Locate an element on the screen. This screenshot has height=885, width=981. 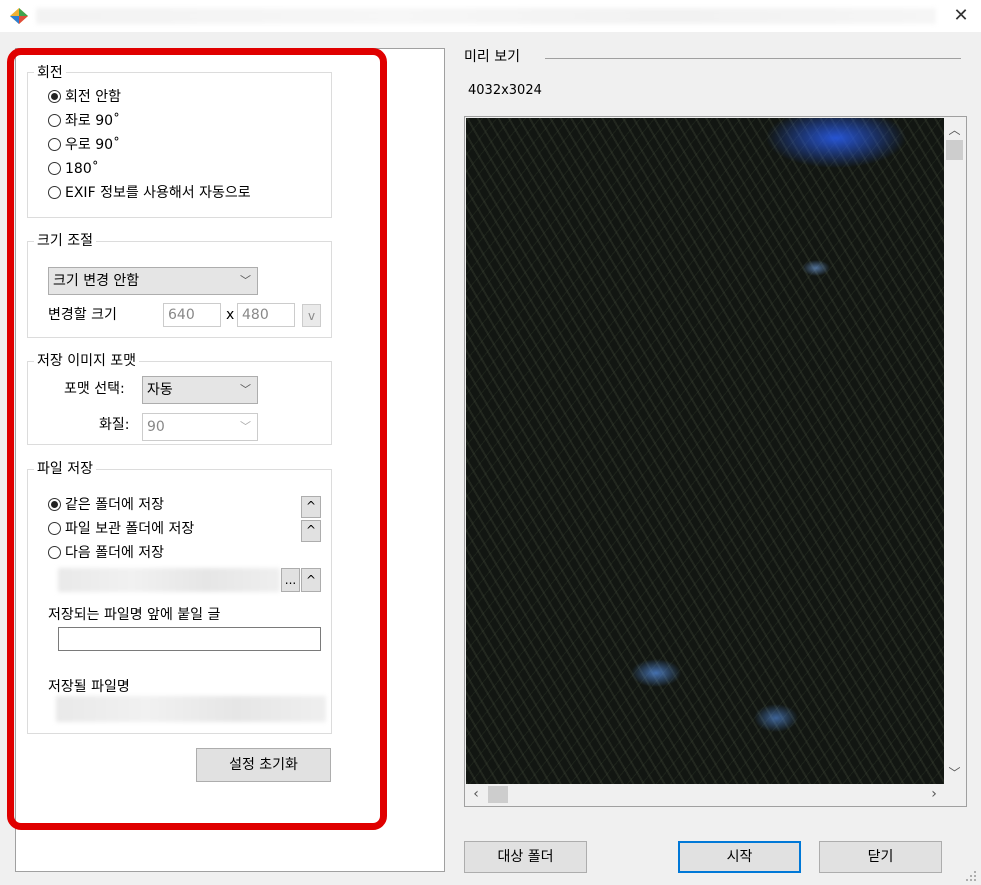
resize-grip-icon is located at coordinates (971, 875).